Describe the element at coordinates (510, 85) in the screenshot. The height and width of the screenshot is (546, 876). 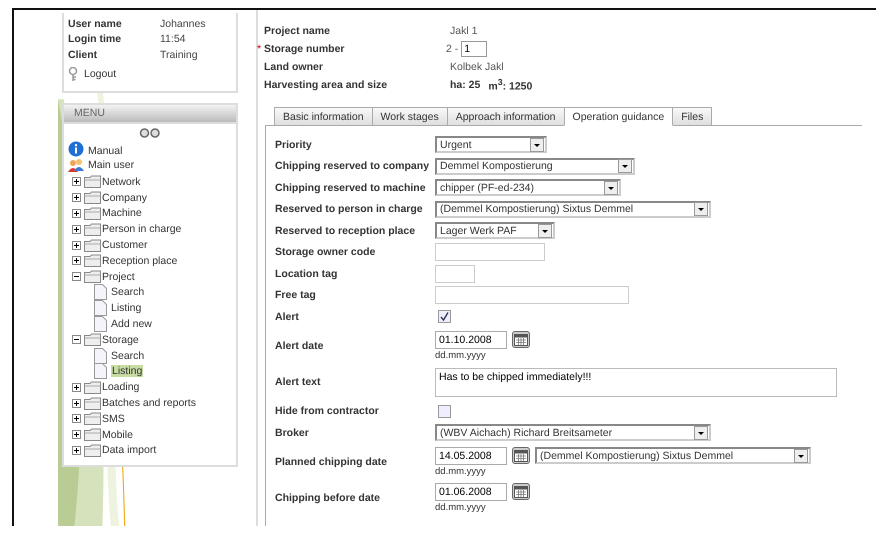
I see `field-value: m$^{3}$: 1250` at that location.